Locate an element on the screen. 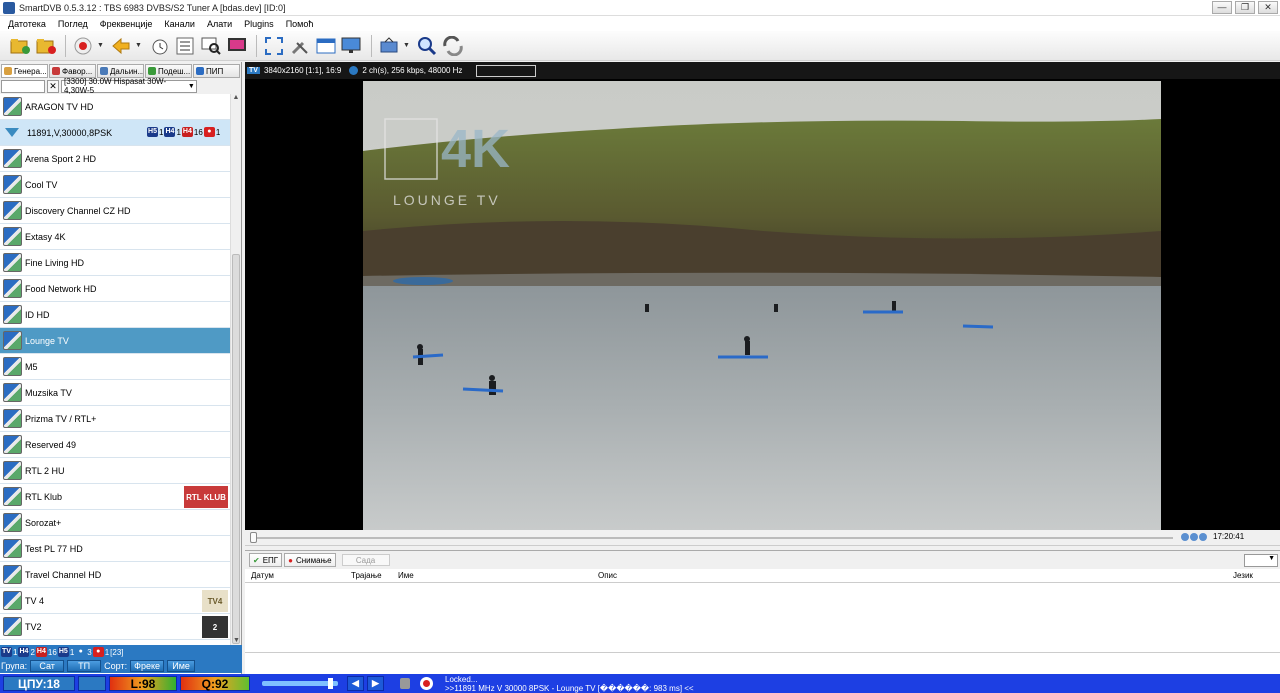  fullscreen-icon is located at coordinates (274, 46).